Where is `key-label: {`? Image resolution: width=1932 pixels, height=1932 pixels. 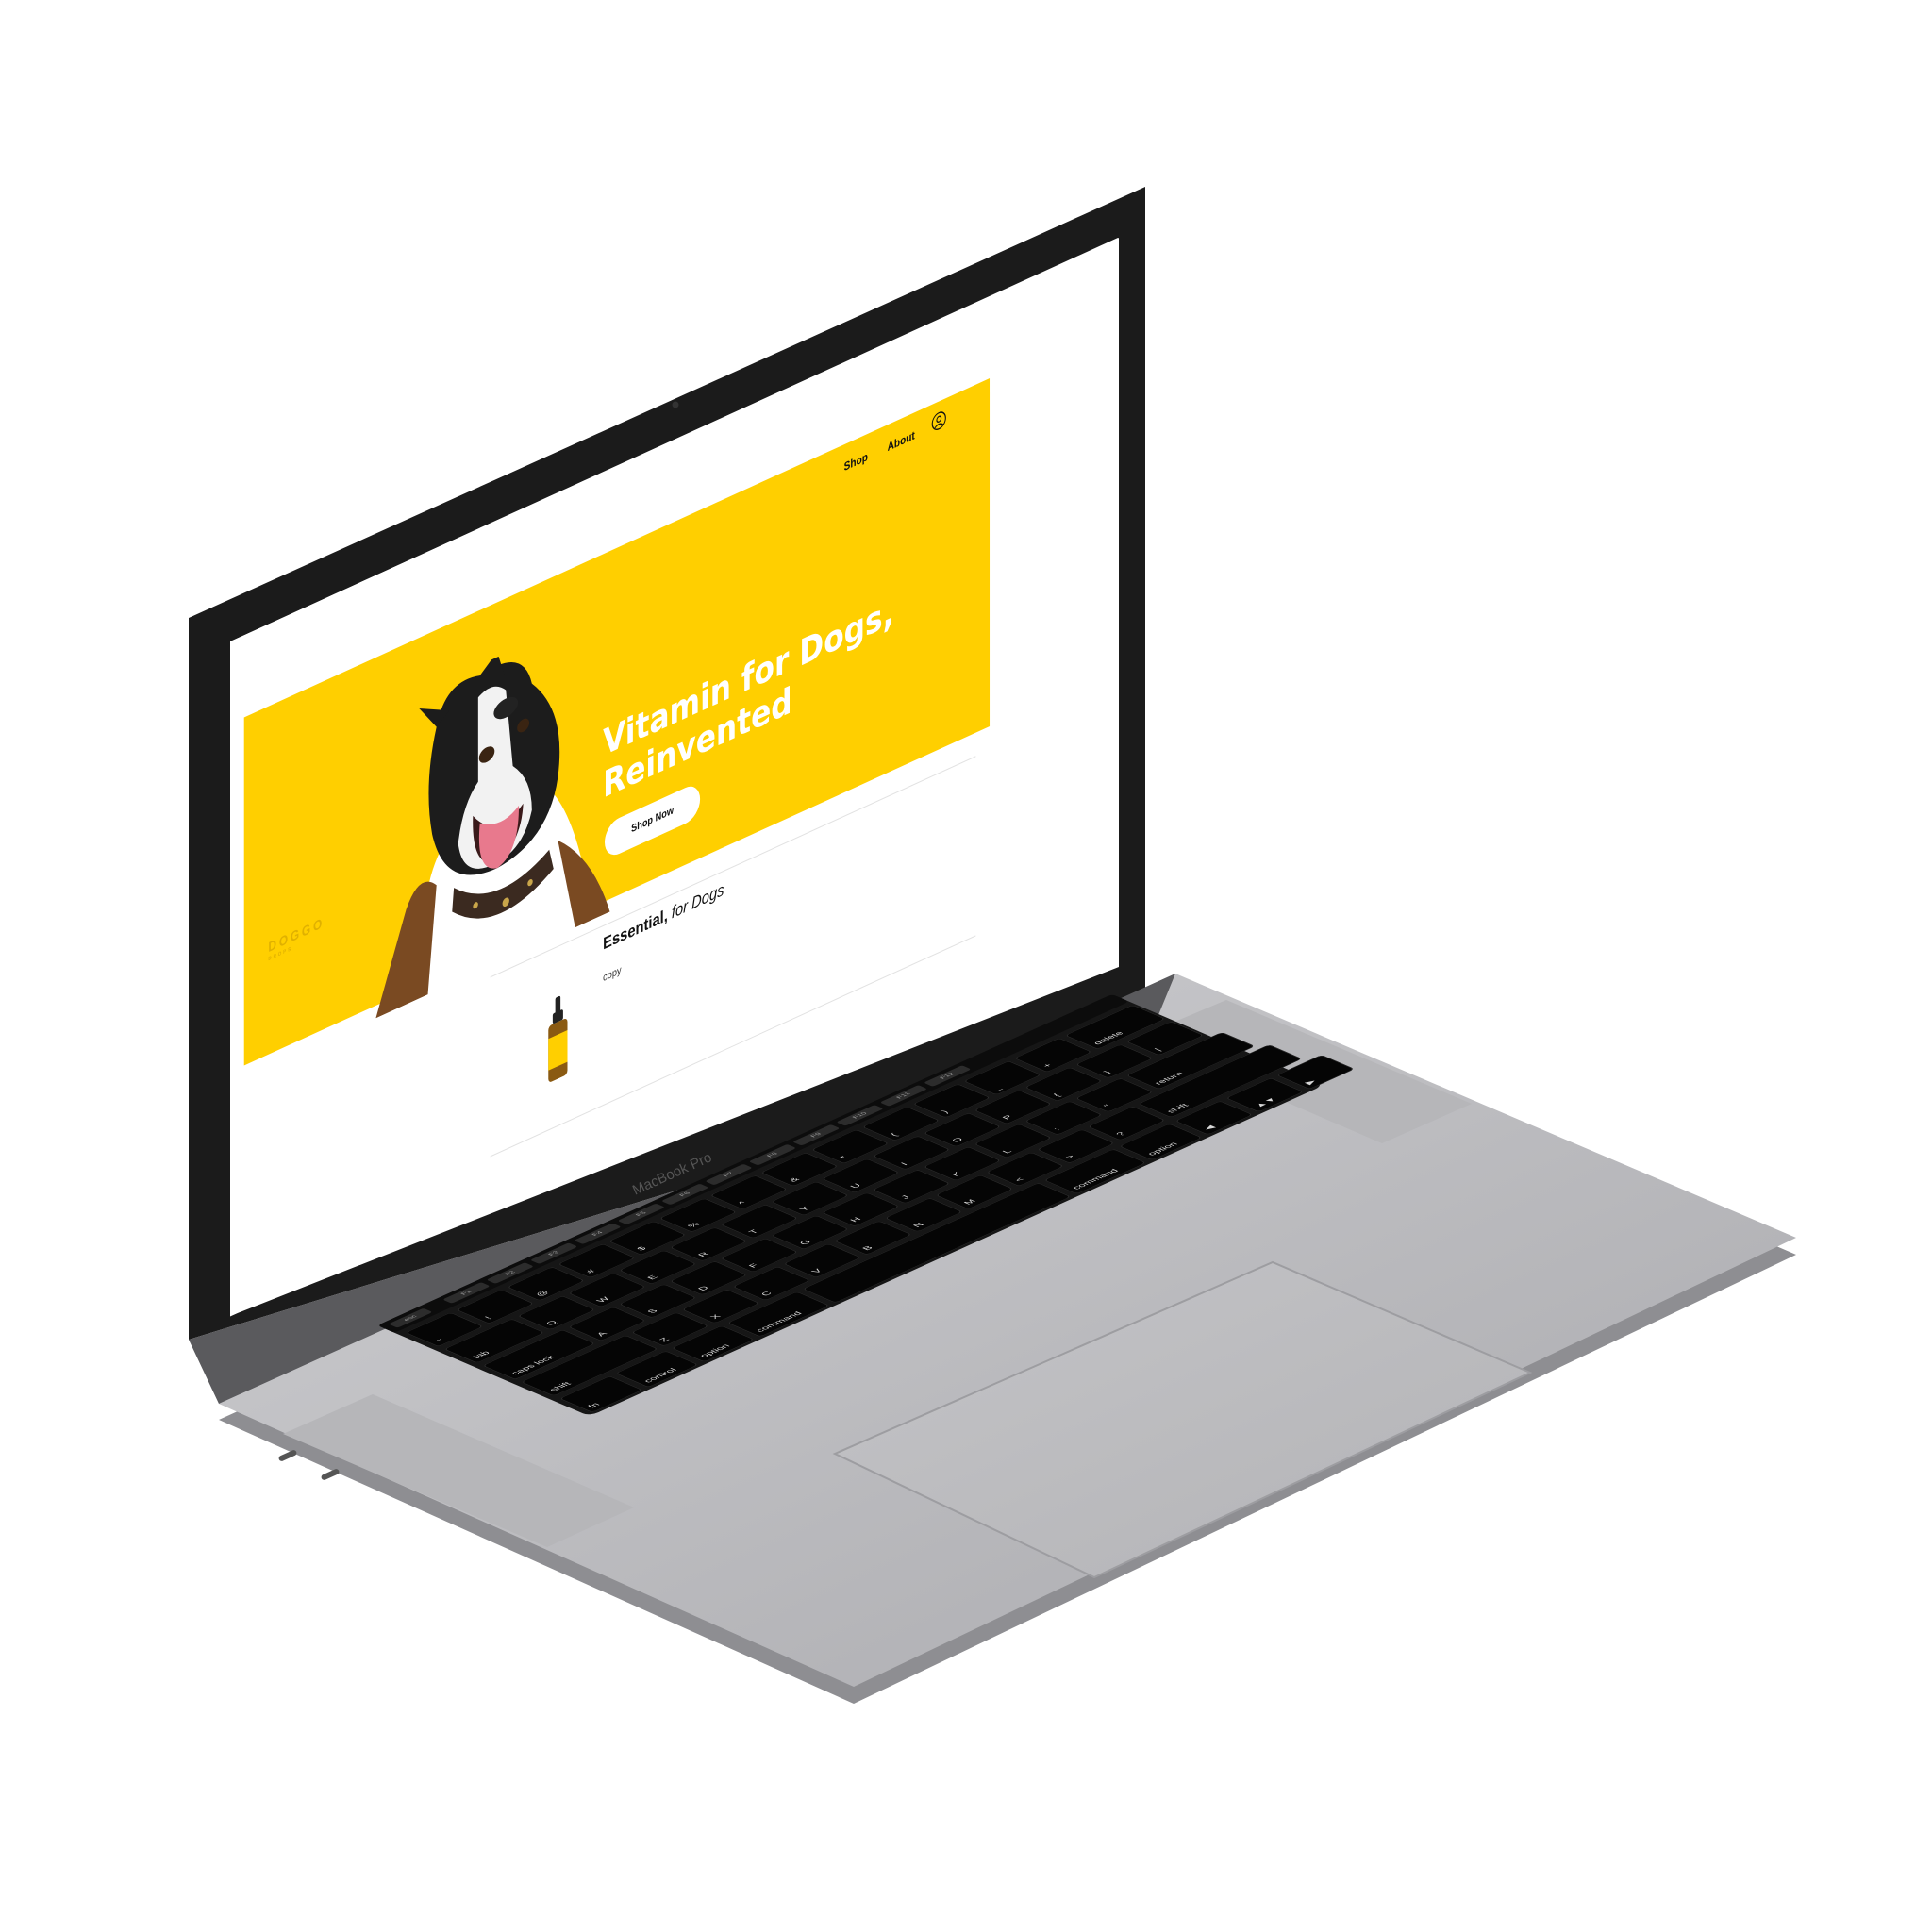 key-label: { is located at coordinates (1057, 1095).